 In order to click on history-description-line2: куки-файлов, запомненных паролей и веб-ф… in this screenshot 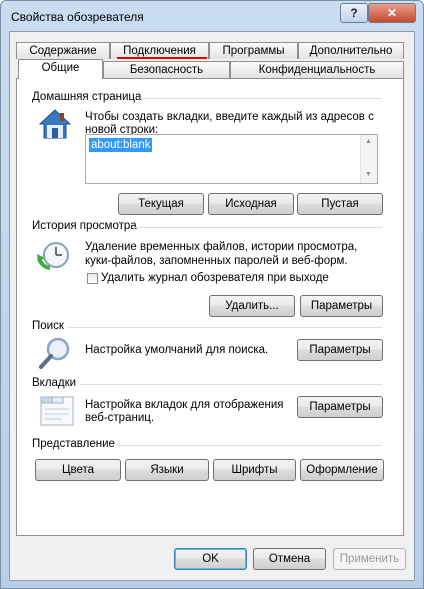, I will do `click(216, 261)`.